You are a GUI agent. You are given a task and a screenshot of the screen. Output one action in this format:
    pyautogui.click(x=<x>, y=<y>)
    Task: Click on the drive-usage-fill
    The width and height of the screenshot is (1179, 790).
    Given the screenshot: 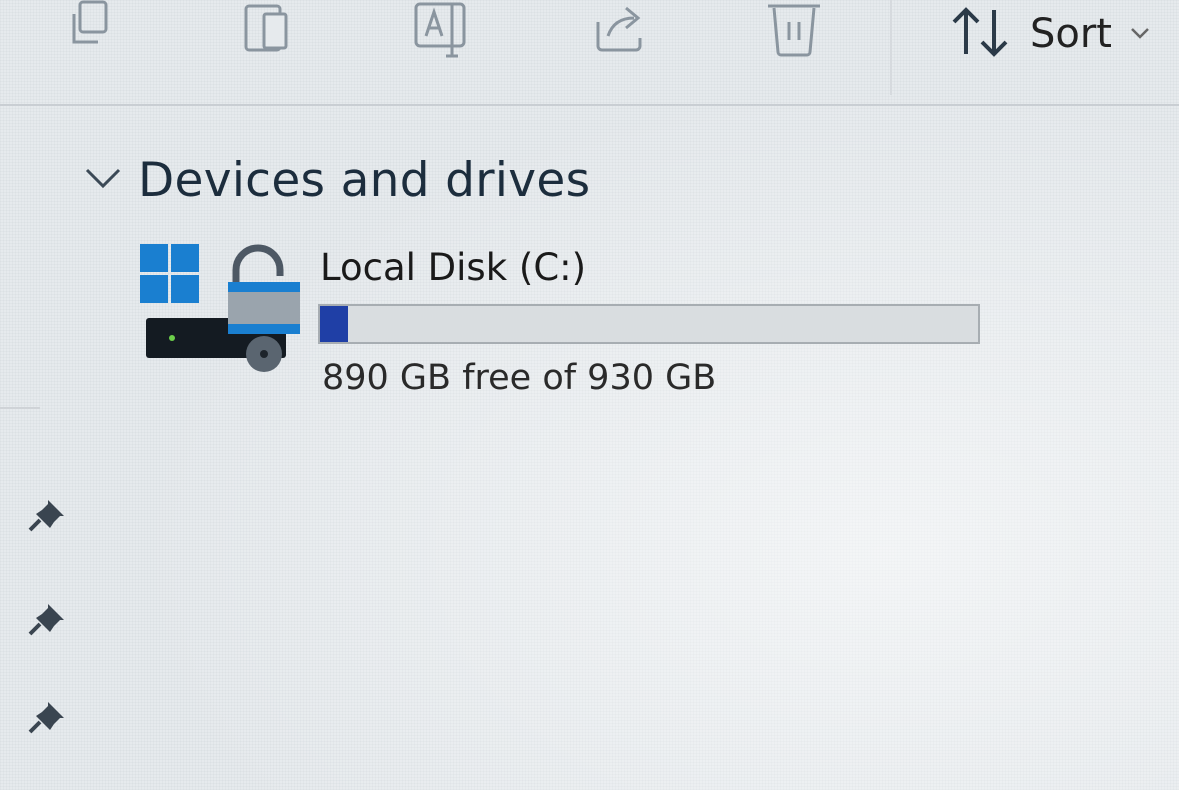 What is the action you would take?
    pyautogui.click(x=334, y=324)
    